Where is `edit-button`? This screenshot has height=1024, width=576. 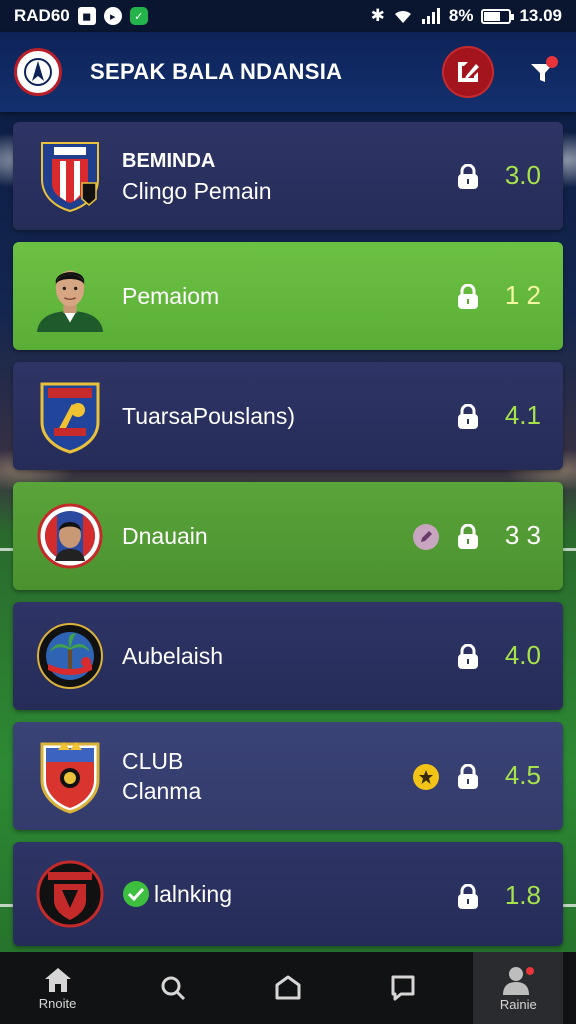 edit-button is located at coordinates (468, 72).